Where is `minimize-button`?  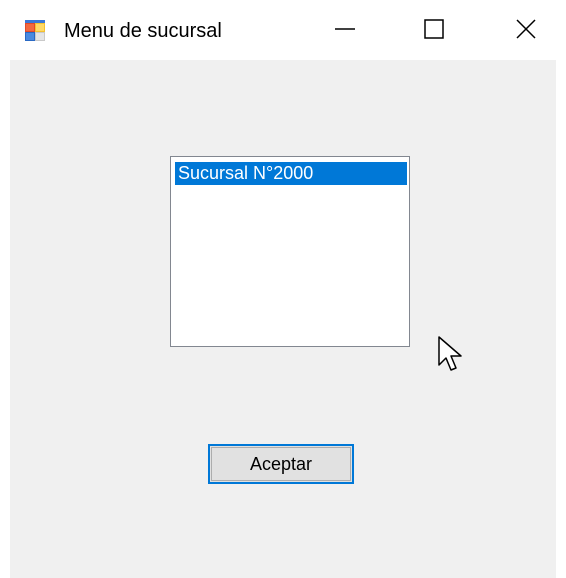
minimize-button is located at coordinates (345, 31).